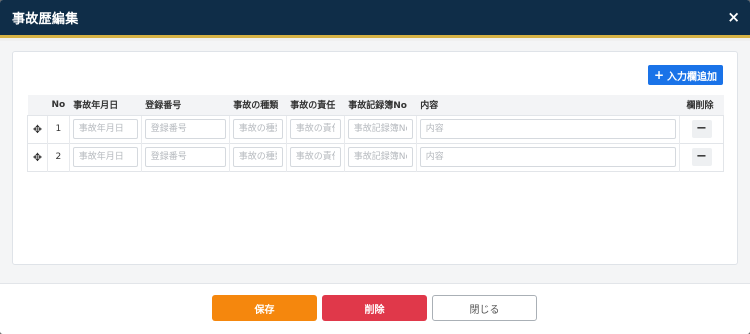  I want to click on table-header-row: No 事故年月日 登録番号 事故の種類 事故の責任 事故記録簿No 内容 欄削除, so click(375, 105).